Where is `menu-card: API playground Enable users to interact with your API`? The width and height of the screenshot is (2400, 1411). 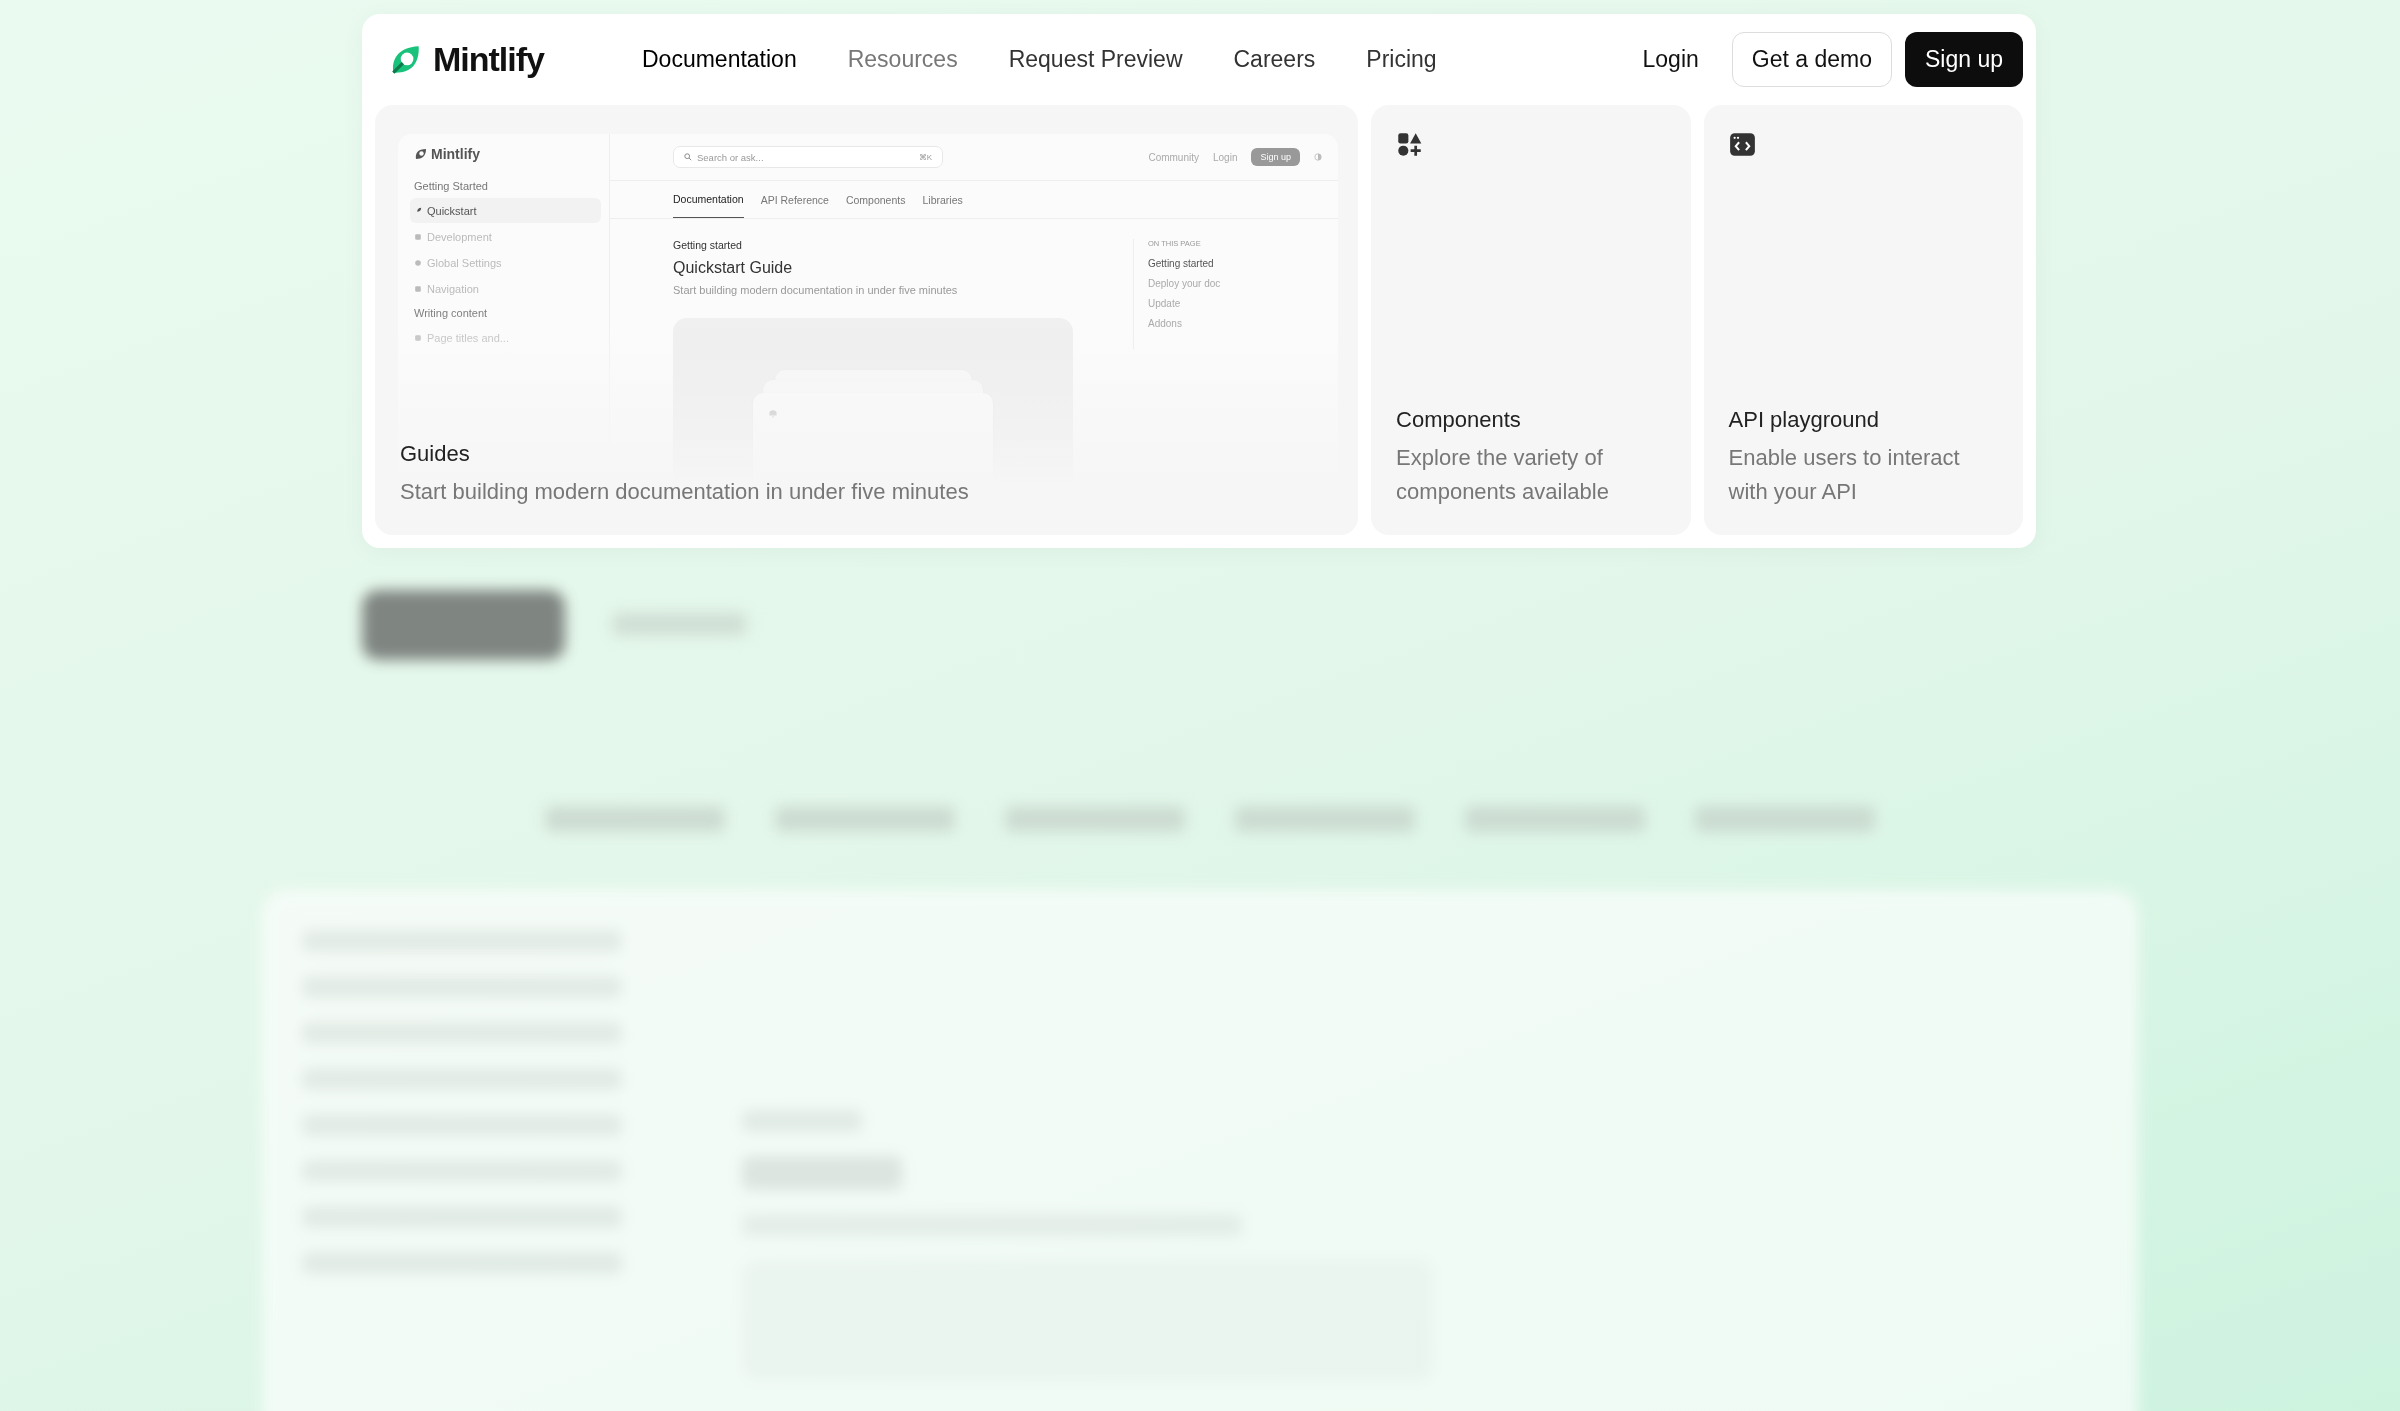 menu-card: API playground Enable users to interact with your API is located at coordinates (1863, 320).